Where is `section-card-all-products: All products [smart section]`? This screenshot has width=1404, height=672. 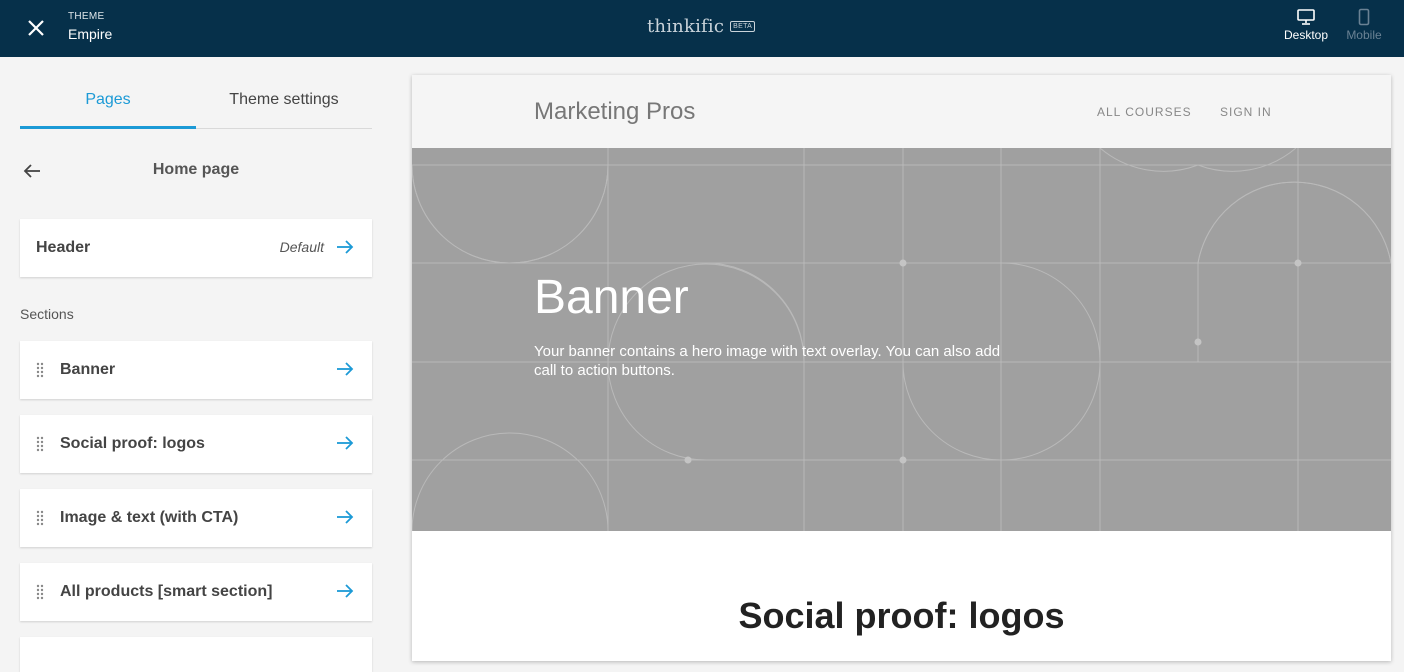
section-card-all-products: All products [smart section] is located at coordinates (196, 592).